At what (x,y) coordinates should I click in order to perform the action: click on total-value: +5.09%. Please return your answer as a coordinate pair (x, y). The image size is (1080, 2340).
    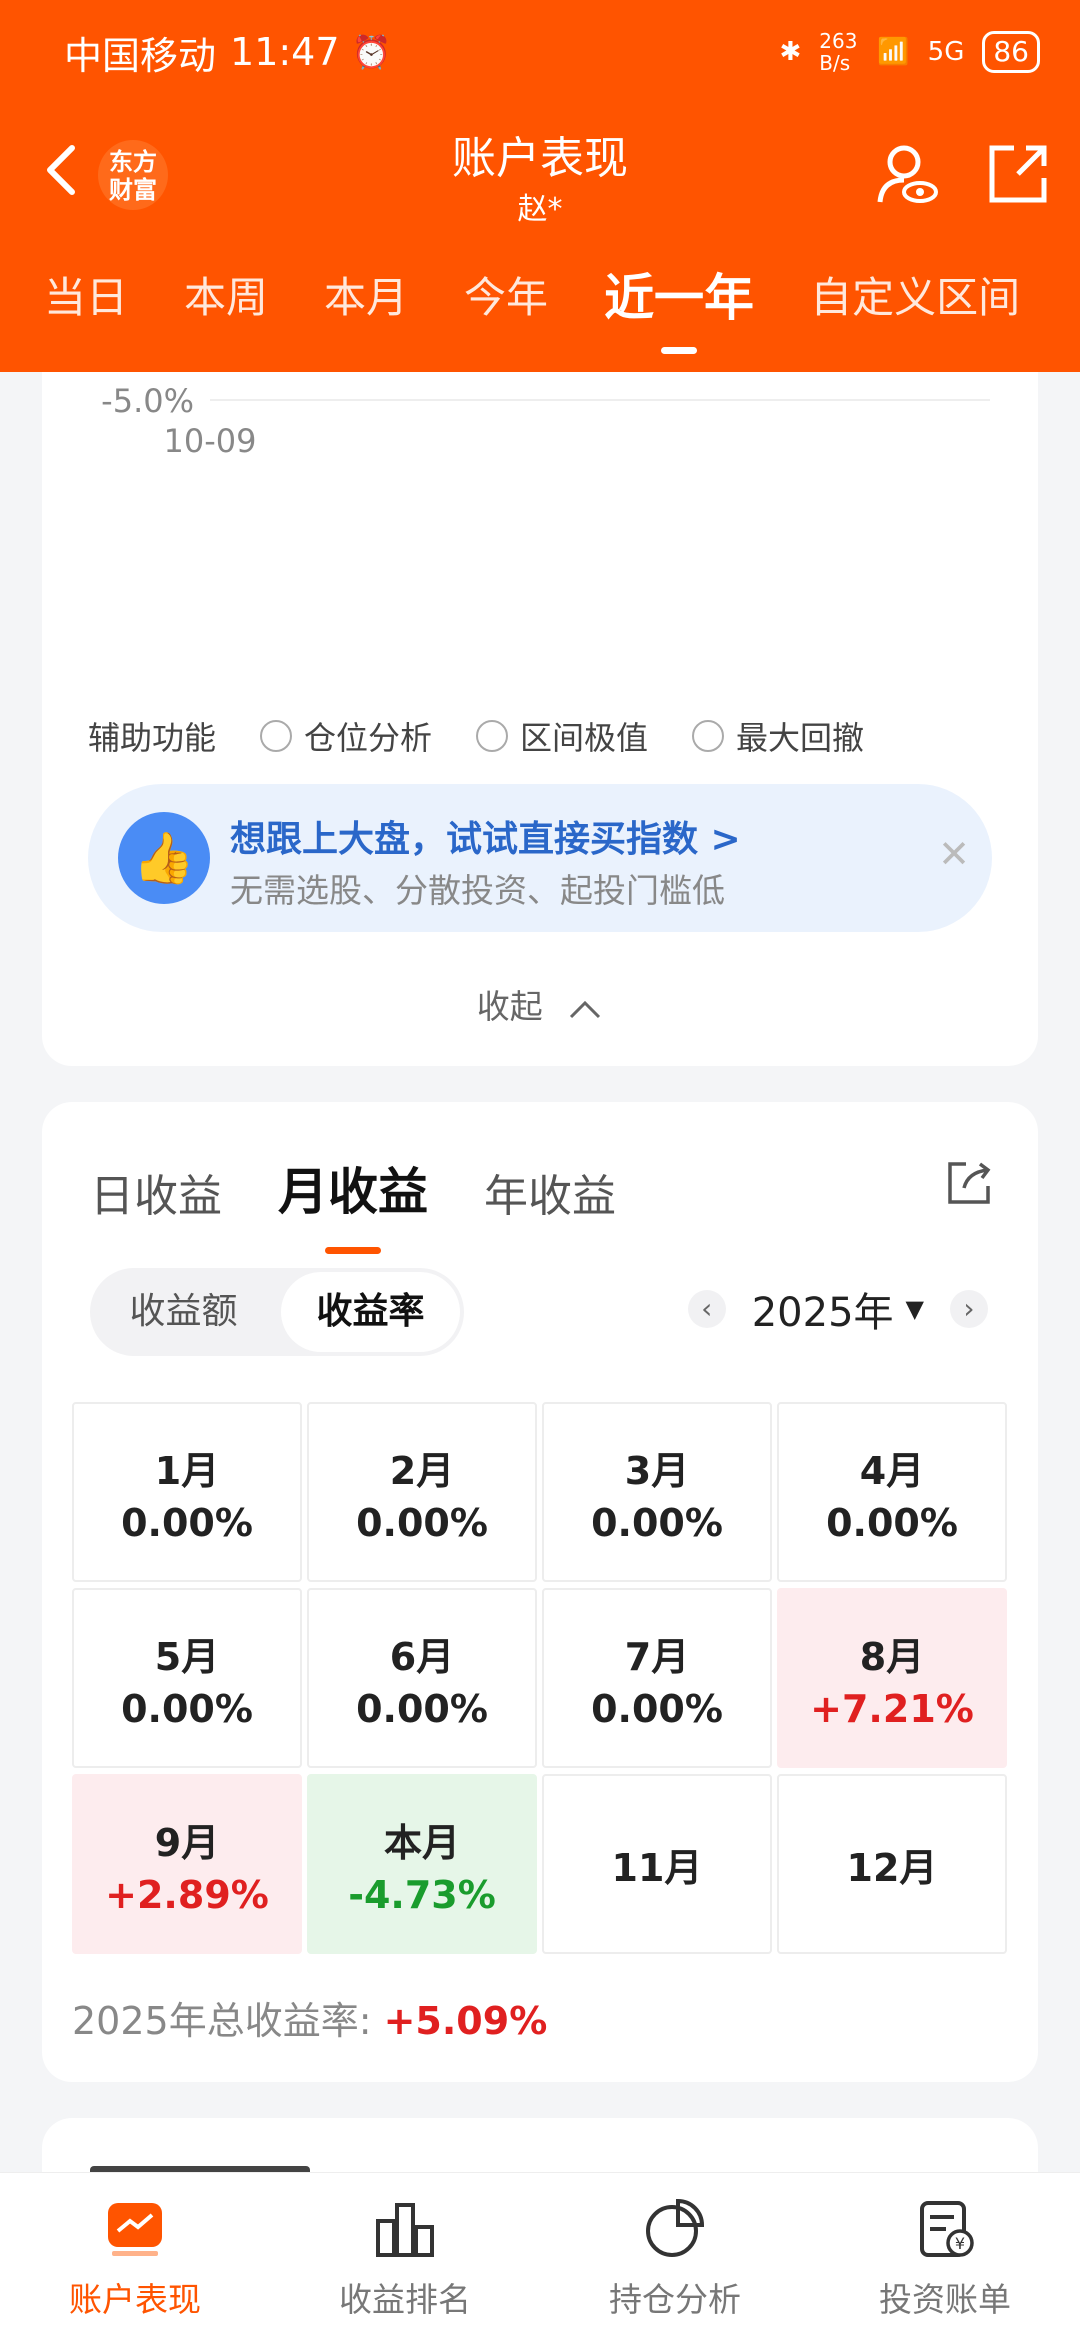
    Looking at the image, I should click on (465, 2021).